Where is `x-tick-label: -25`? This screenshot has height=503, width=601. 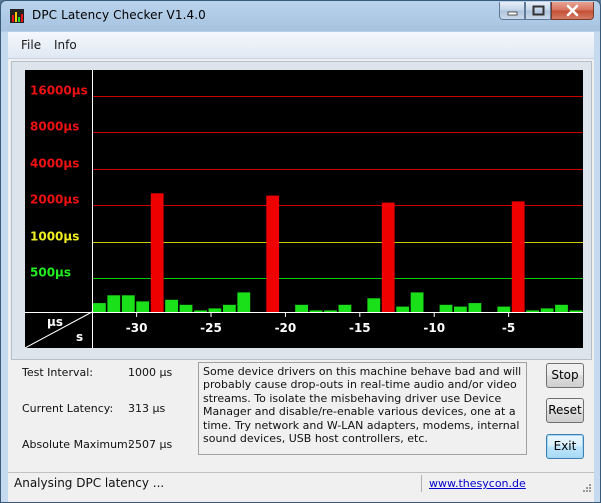 x-tick-label: -25 is located at coordinates (211, 328).